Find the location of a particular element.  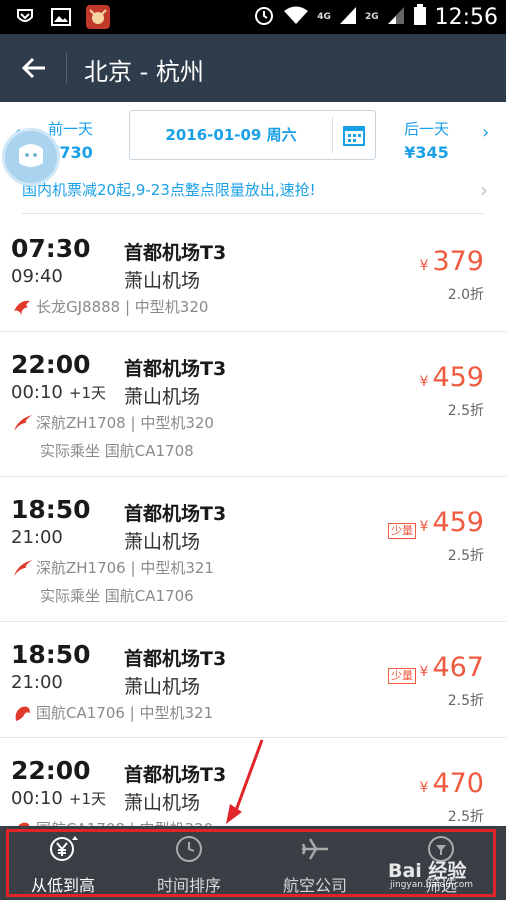

flight-price: ¥379 is located at coordinates (451, 261).